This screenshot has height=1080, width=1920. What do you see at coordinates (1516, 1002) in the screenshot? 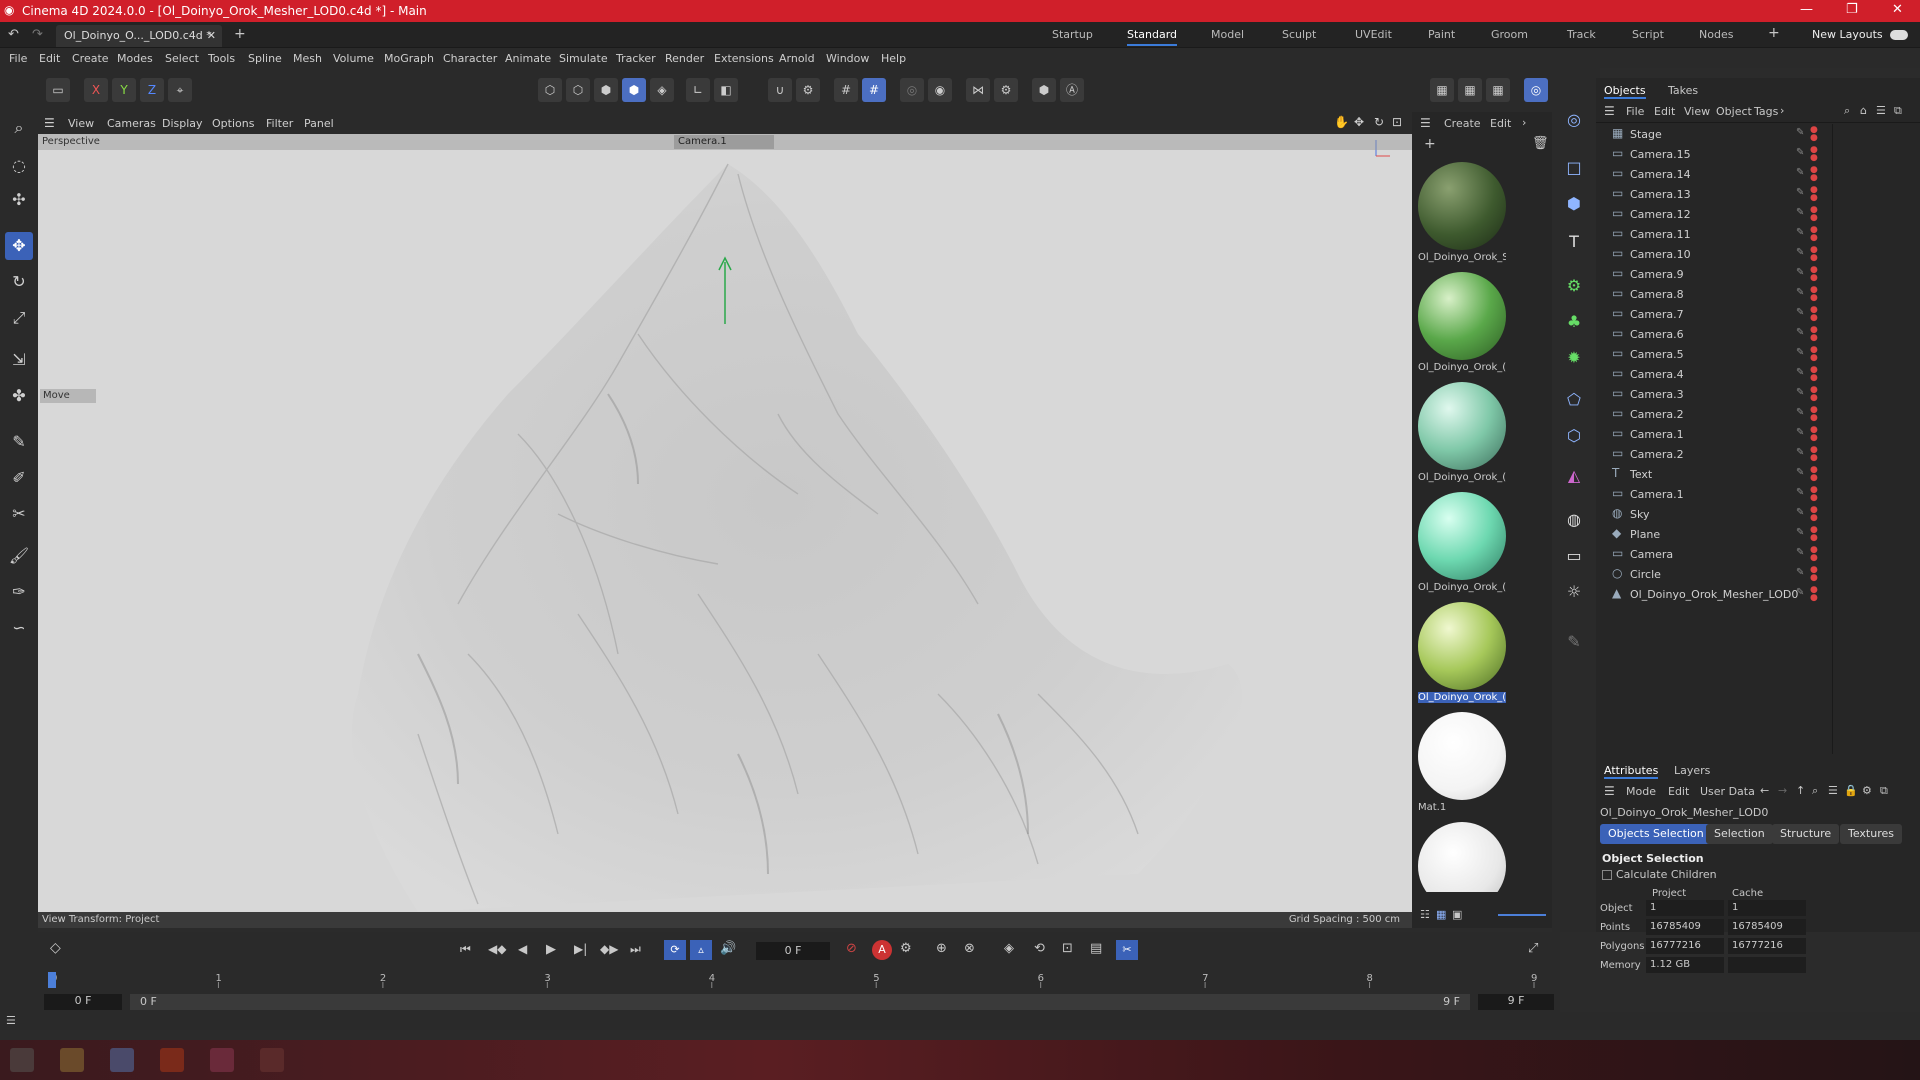
I see `max-frame-field: 9 F` at bounding box center [1516, 1002].